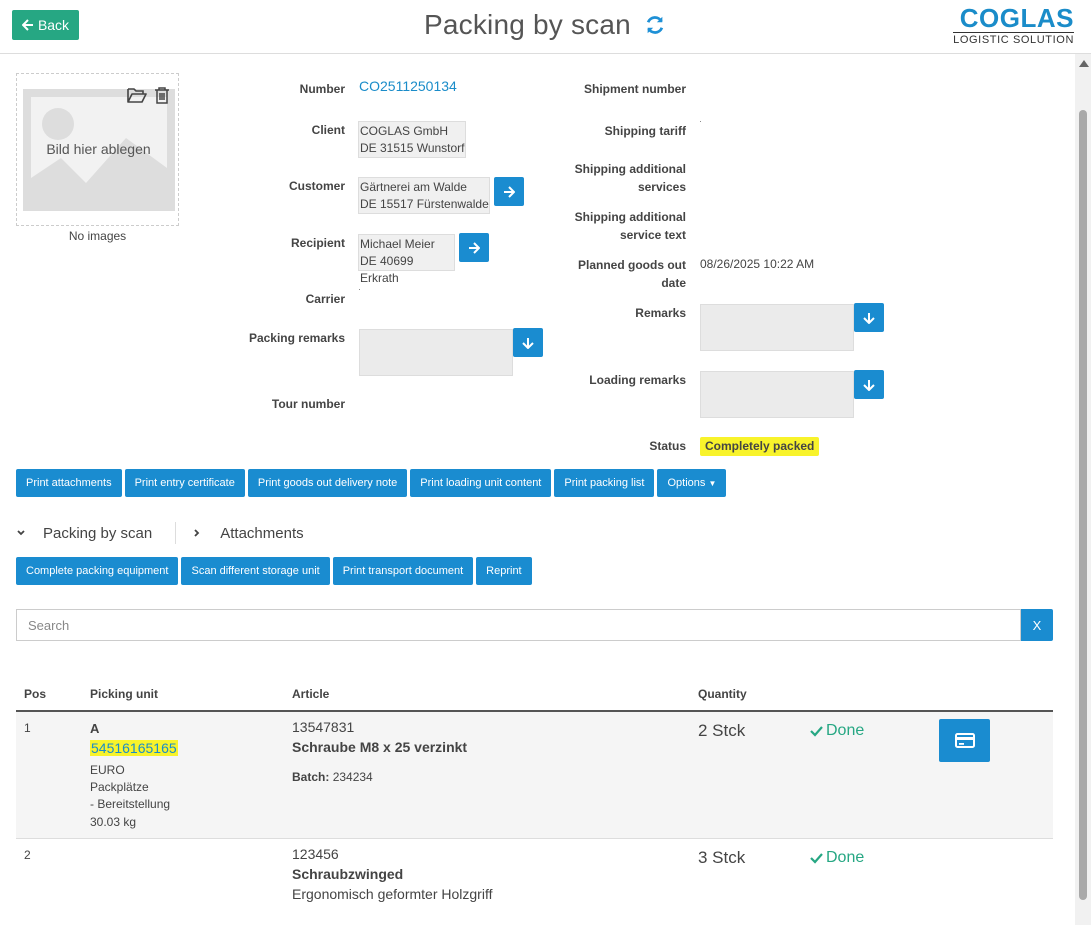  What do you see at coordinates (722, 857) in the screenshot?
I see `row-quantity: 3 Stck` at bounding box center [722, 857].